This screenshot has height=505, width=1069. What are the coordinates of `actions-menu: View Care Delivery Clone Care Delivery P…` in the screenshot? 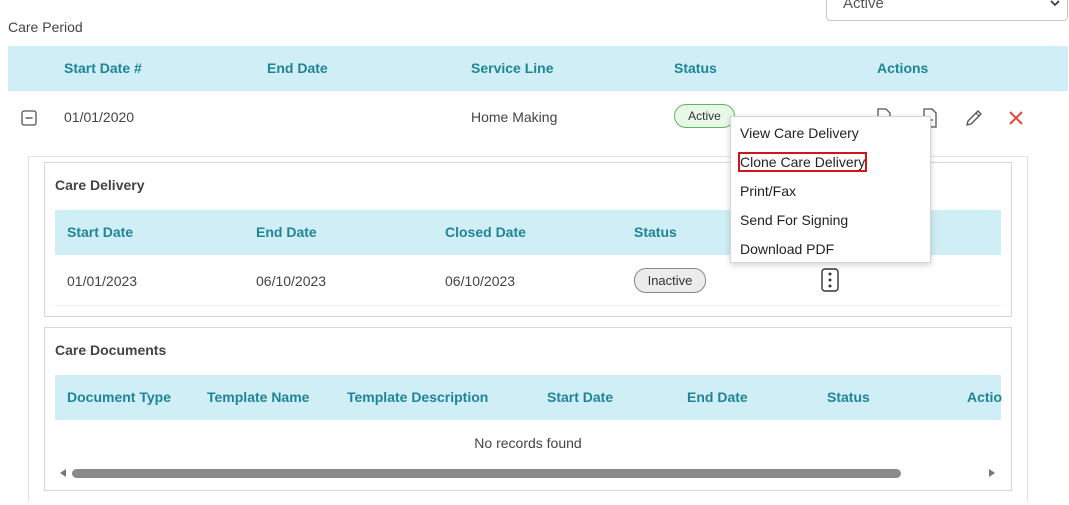 It's located at (830, 189).